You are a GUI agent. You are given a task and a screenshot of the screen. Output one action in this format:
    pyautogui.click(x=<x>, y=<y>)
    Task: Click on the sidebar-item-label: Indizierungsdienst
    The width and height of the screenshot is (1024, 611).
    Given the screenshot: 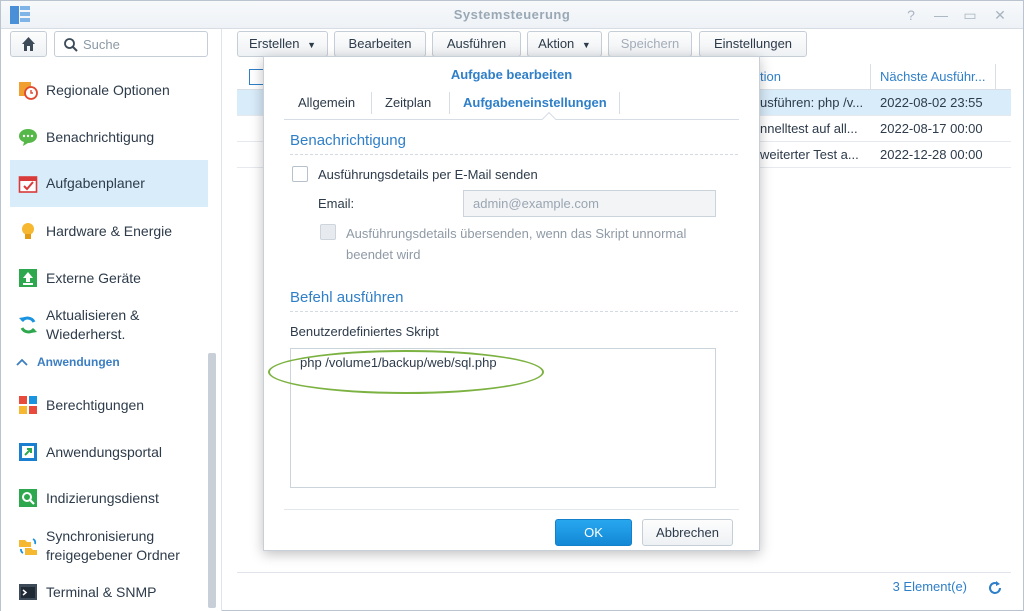 What is the action you would take?
    pyautogui.click(x=102, y=497)
    